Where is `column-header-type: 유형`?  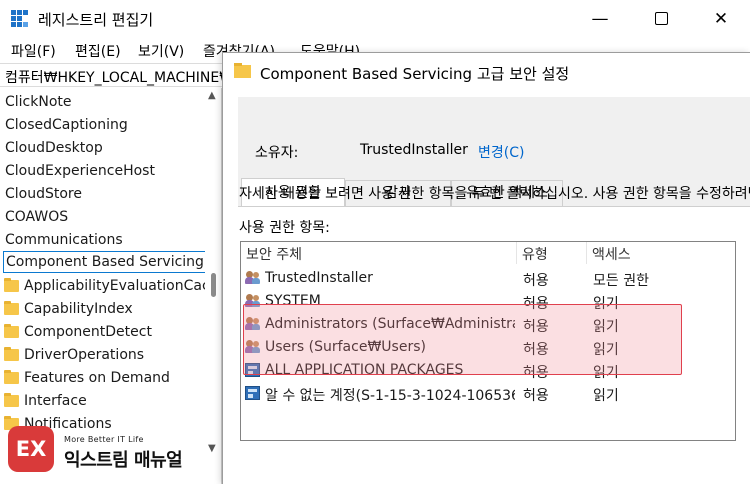 column-header-type: 유형 is located at coordinates (552, 253).